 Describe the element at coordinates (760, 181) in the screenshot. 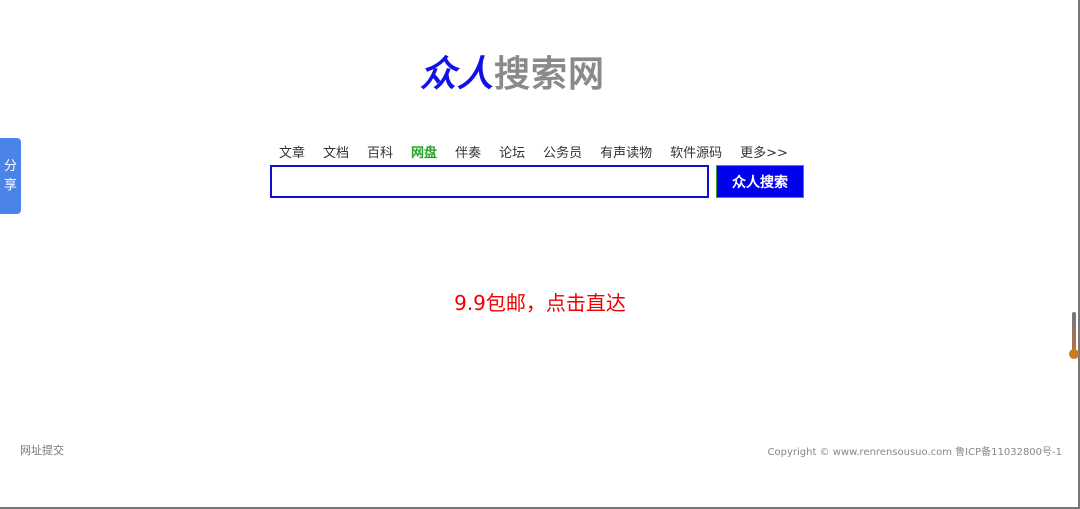

I see `search-button: 众人搜索` at that location.